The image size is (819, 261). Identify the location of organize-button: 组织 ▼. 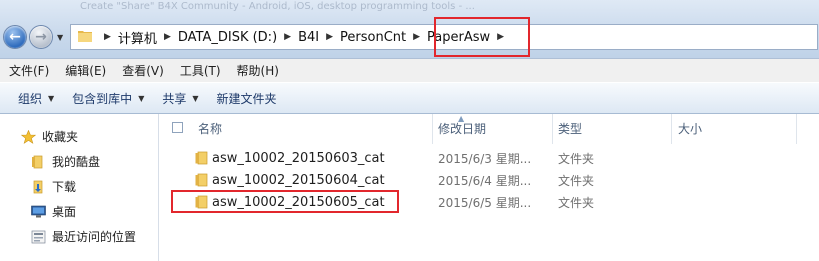
(39, 98).